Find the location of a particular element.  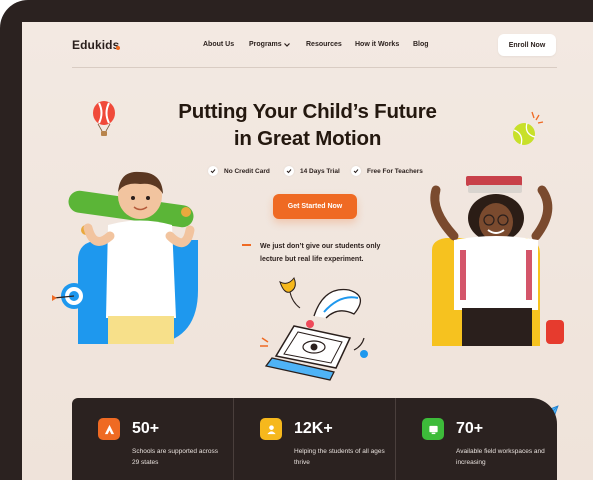

stat-description: Schools are supported across 29 states is located at coordinates (175, 457).